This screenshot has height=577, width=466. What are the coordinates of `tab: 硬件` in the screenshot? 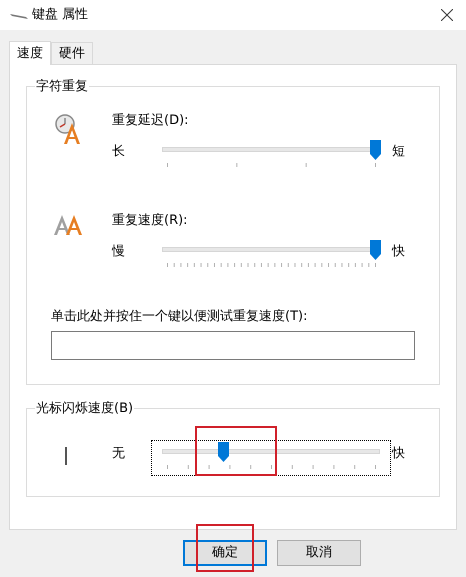 It's located at (72, 53).